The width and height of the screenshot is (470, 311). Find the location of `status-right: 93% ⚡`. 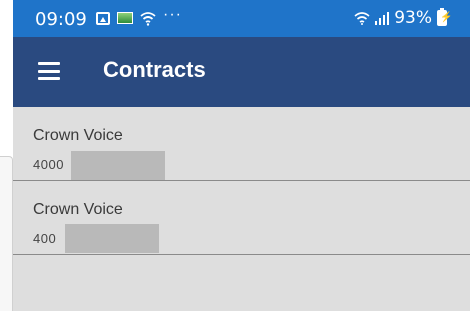

status-right: 93% ⚡ is located at coordinates (403, 18).